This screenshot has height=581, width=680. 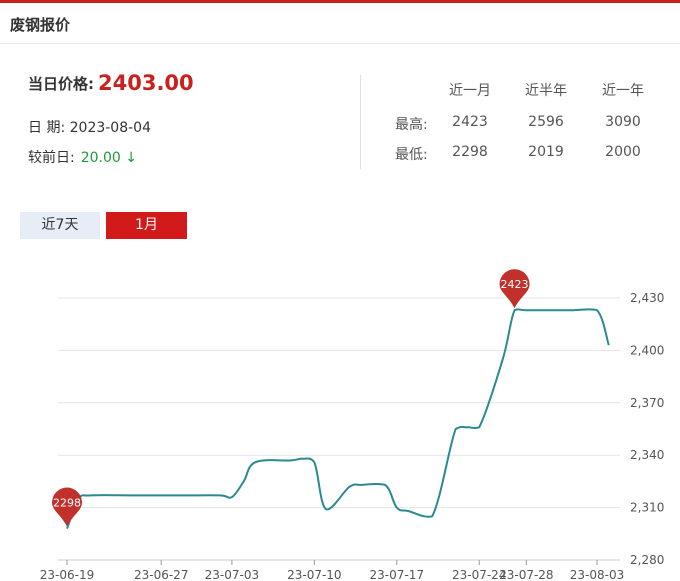 I want to click on change-label: 较前日:, so click(x=51, y=158).